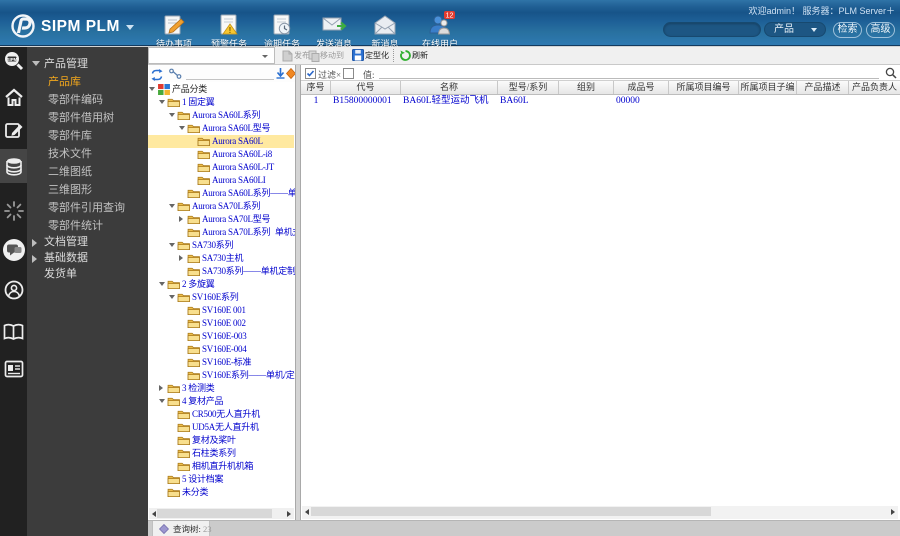  Describe the element at coordinates (450, 16) in the screenshot. I see `svg-text: 12` at that location.